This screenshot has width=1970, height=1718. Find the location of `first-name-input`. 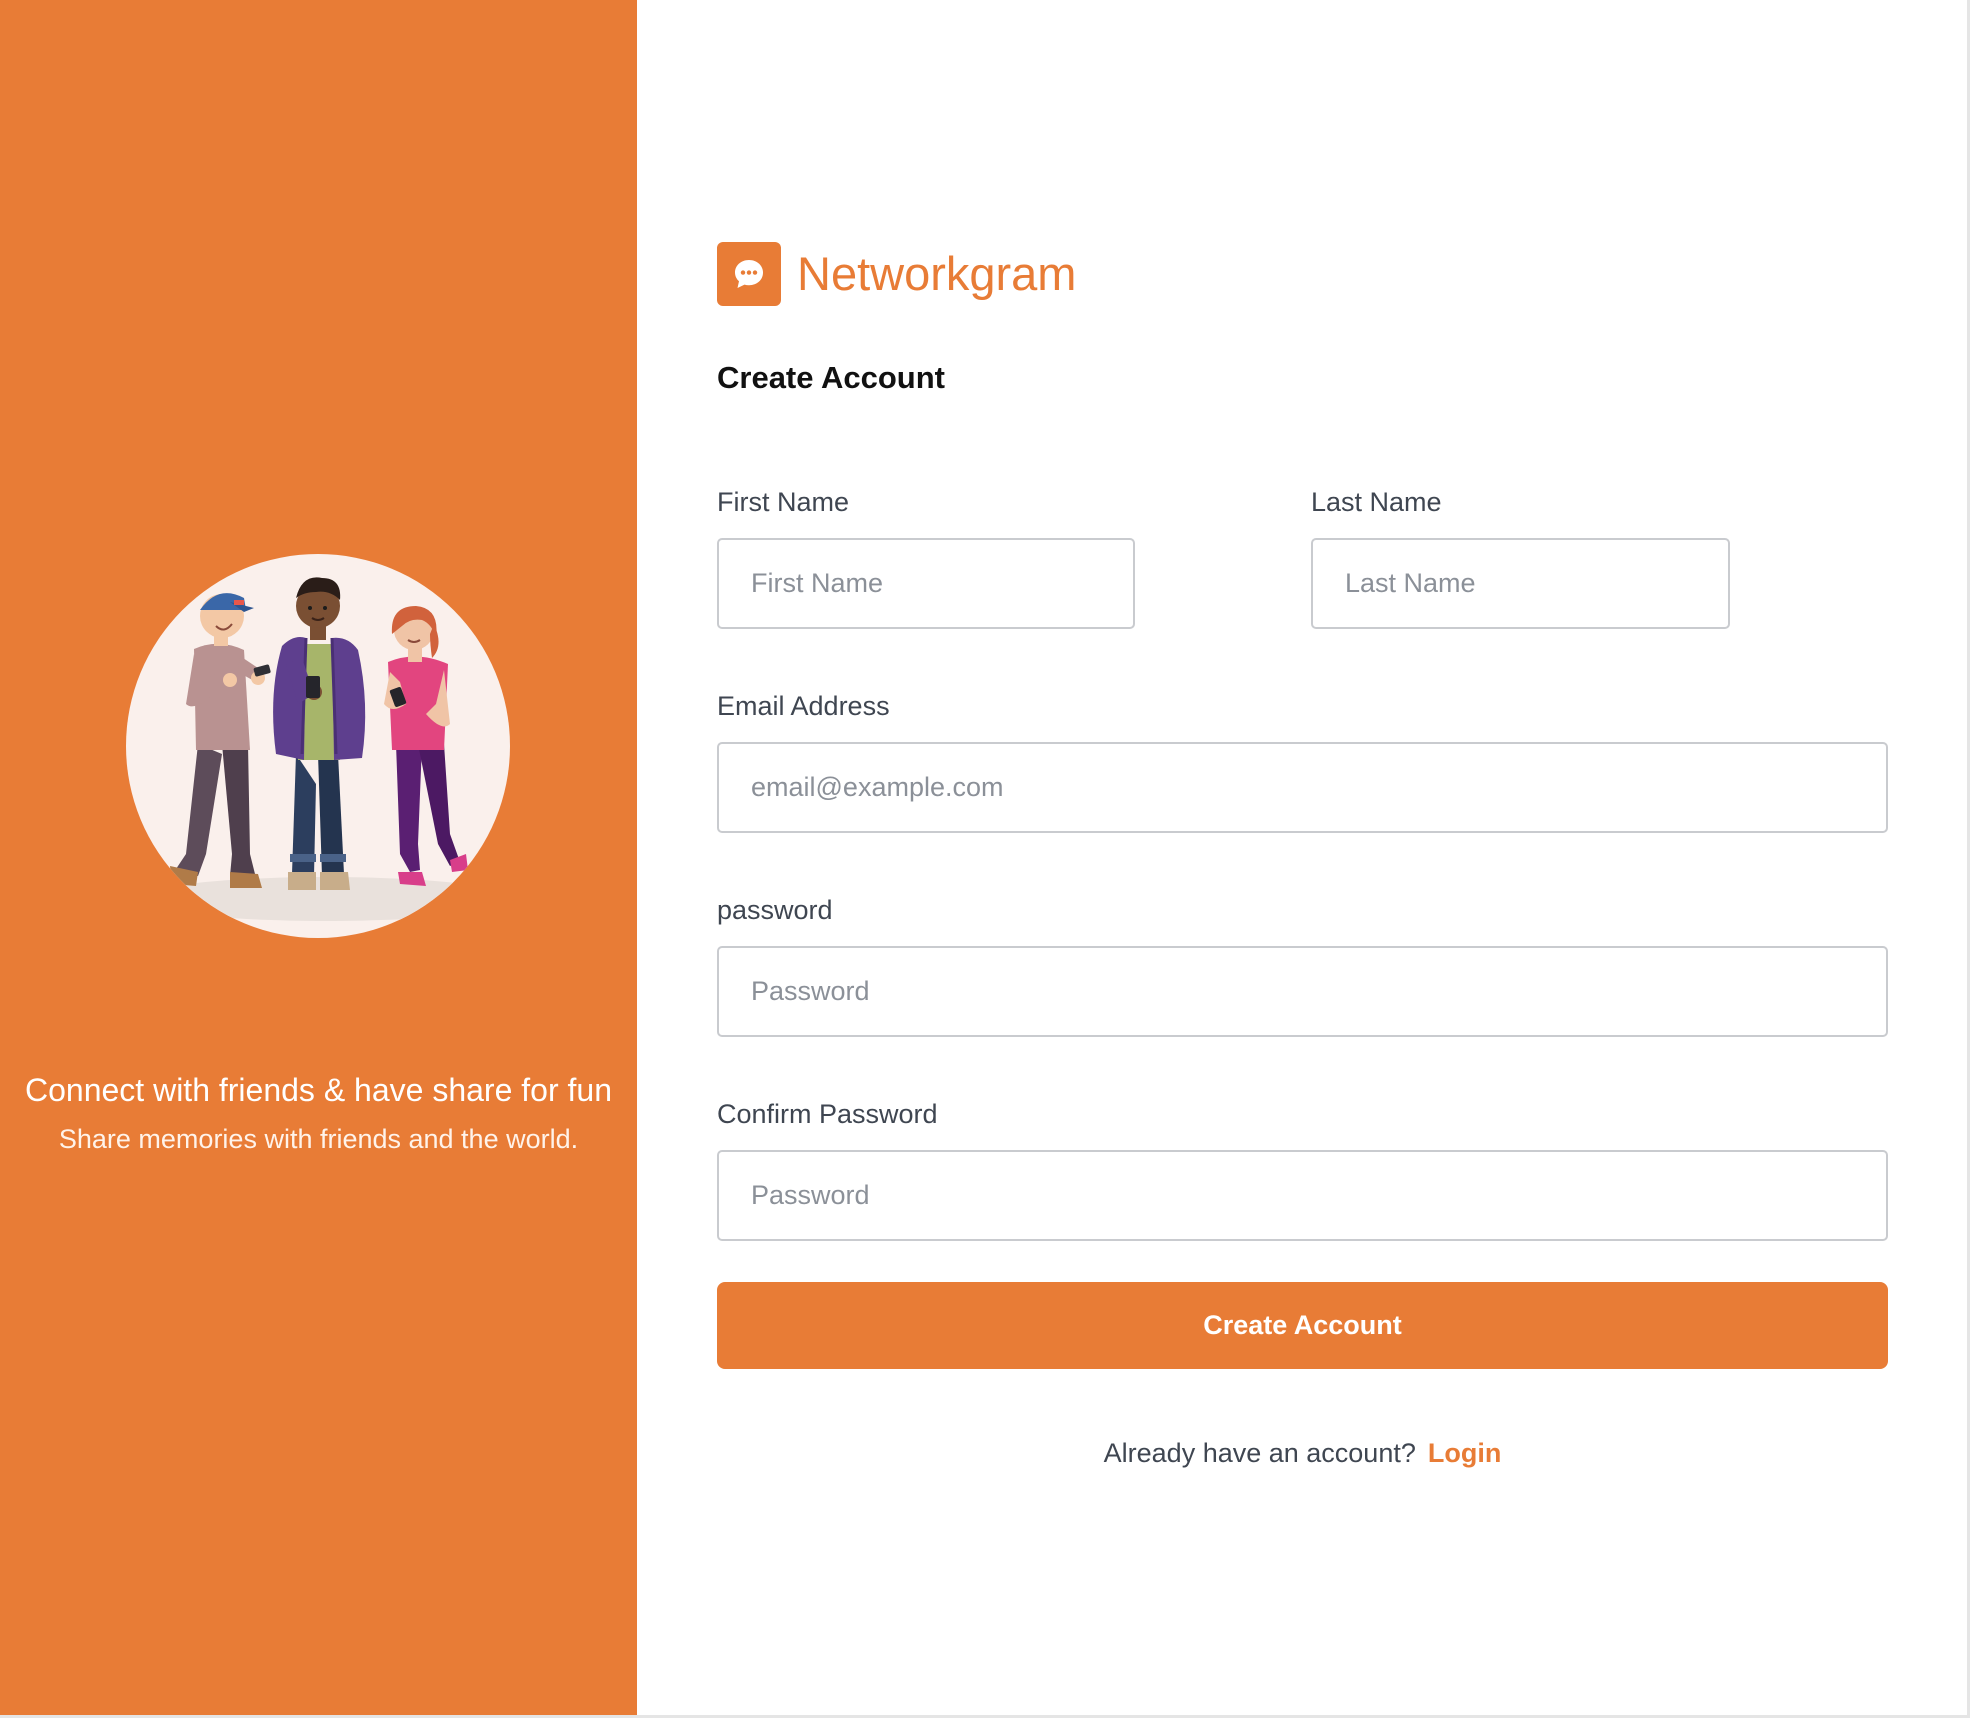

first-name-input is located at coordinates (926, 583).